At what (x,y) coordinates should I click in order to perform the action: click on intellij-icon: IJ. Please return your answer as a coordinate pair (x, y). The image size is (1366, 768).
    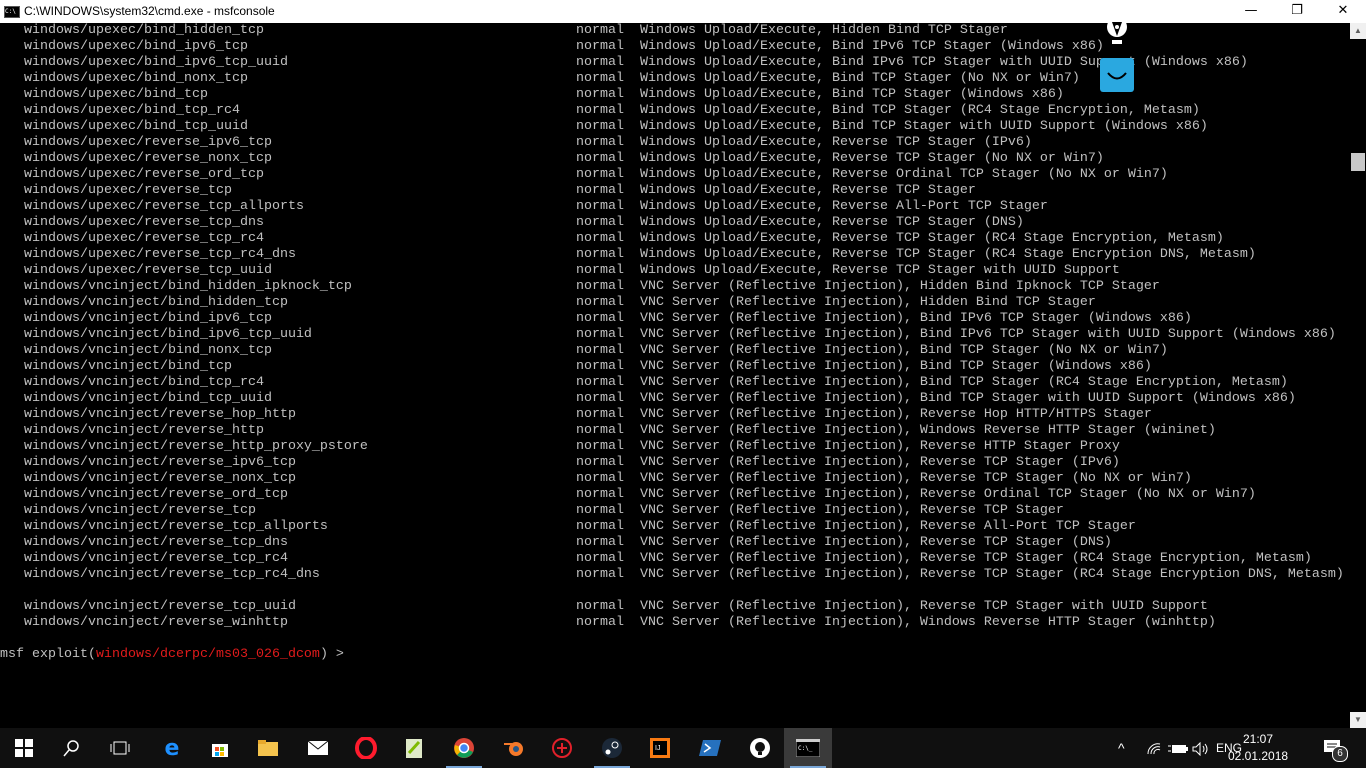
    Looking at the image, I should click on (660, 748).